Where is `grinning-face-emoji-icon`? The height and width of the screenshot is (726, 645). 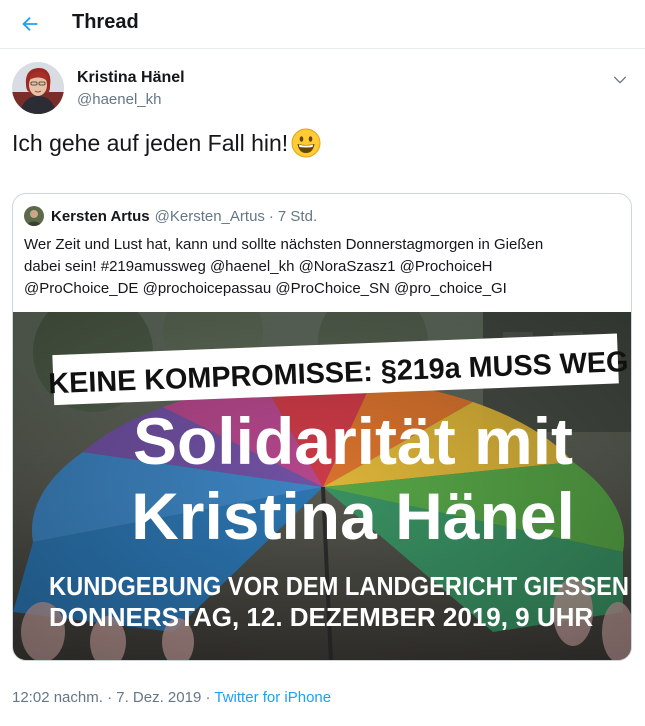 grinning-face-emoji-icon is located at coordinates (306, 143).